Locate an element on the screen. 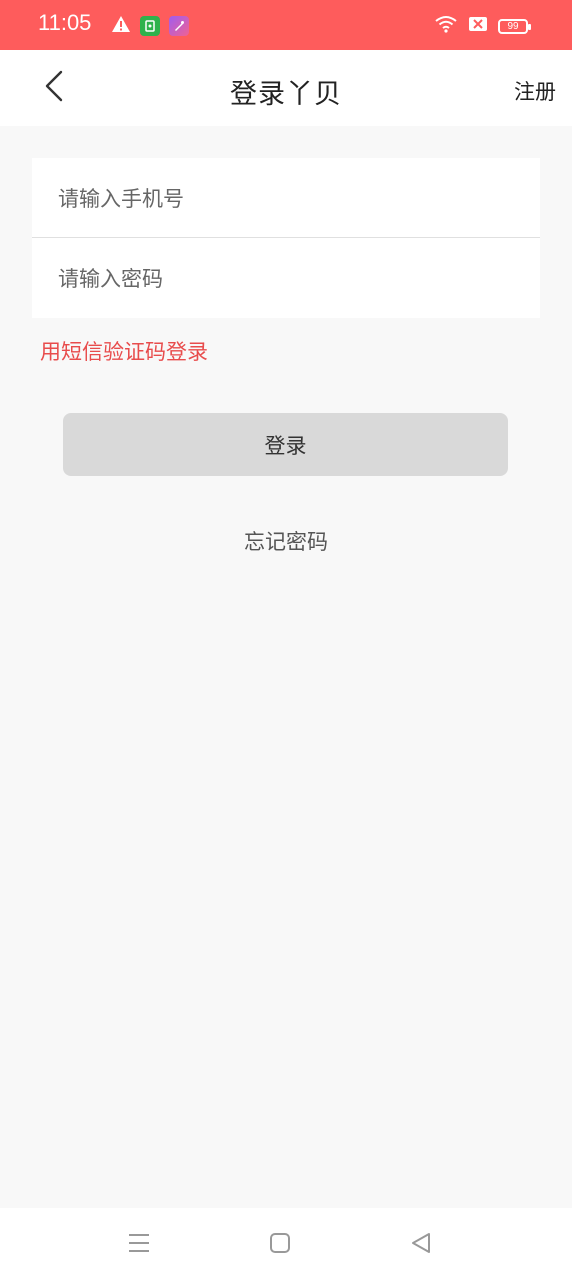 This screenshot has width=572, height=1280. back-triangle-icon is located at coordinates (421, 1245).